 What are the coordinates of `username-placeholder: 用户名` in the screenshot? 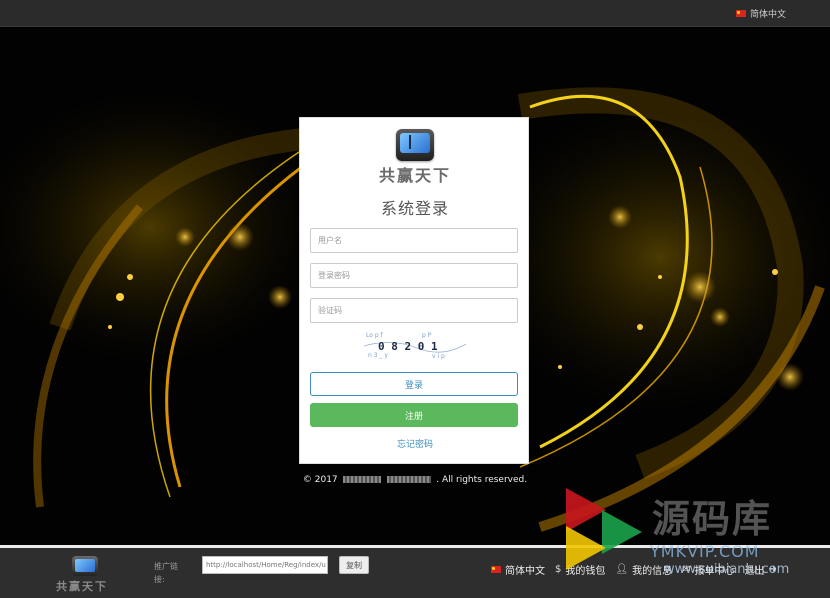 It's located at (330, 240).